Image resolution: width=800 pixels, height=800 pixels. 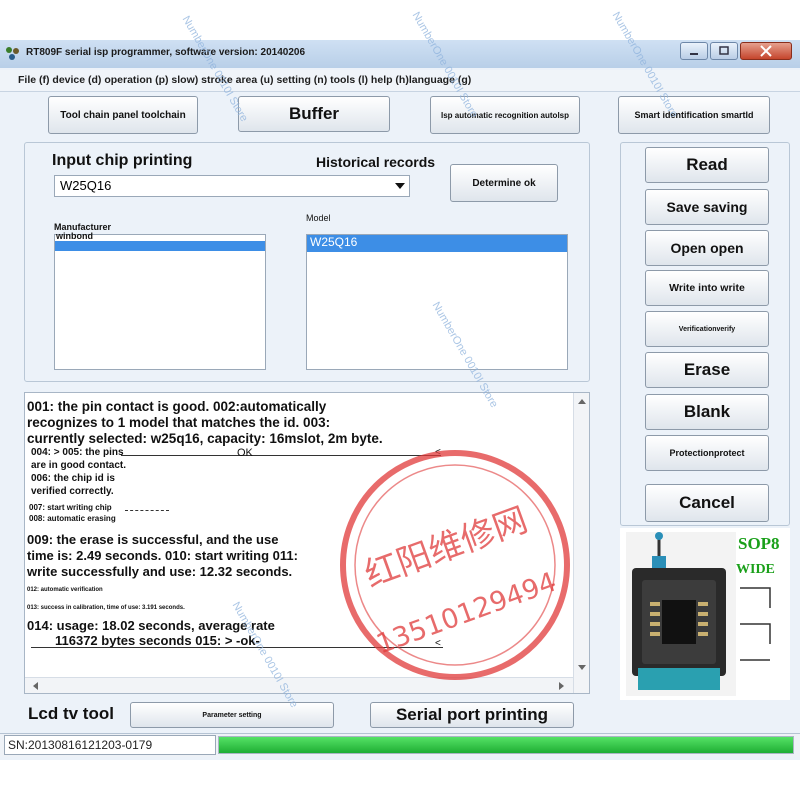 I want to click on chevron-down-icon, so click(x=400, y=186).